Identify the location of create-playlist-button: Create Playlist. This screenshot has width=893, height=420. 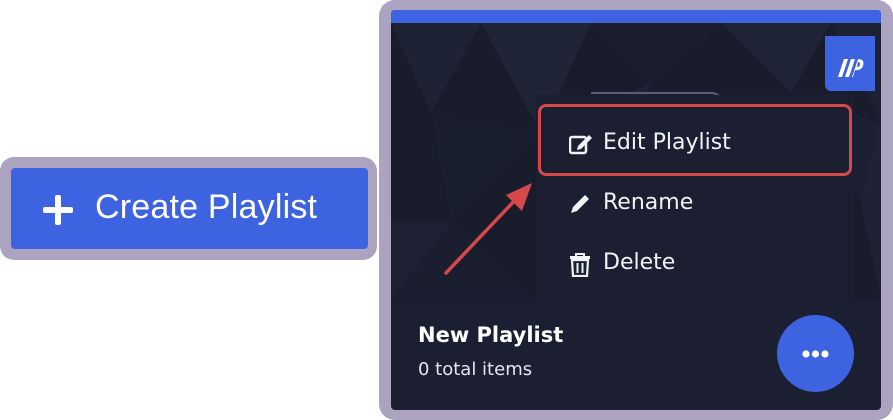
(189, 208).